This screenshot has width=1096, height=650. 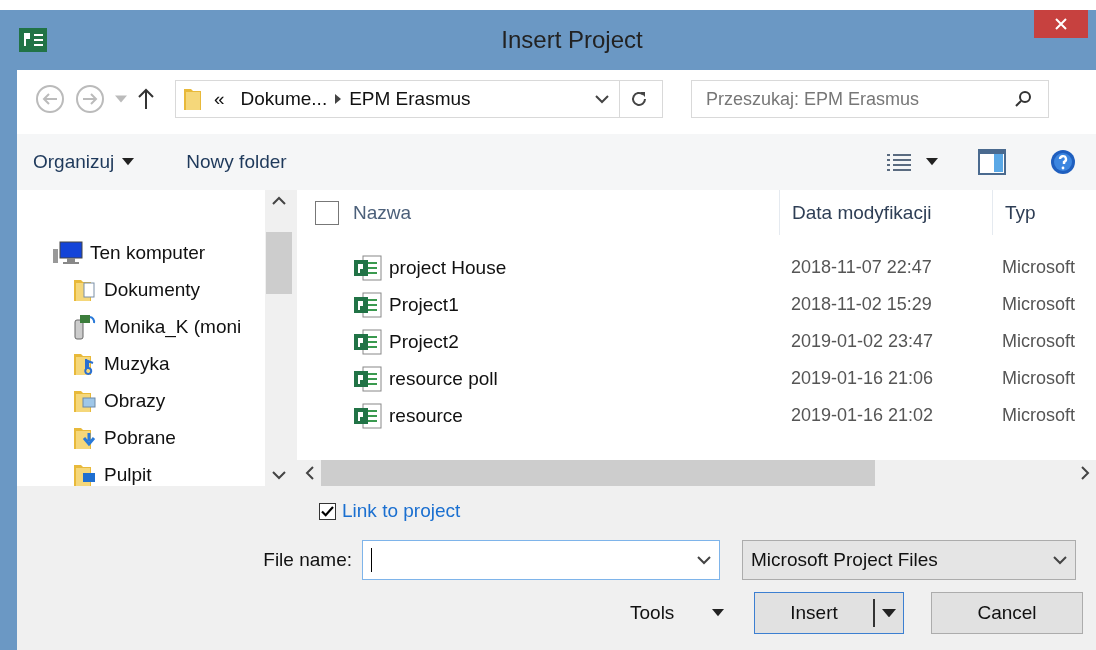 What do you see at coordinates (1063, 162) in the screenshot?
I see `help-button` at bounding box center [1063, 162].